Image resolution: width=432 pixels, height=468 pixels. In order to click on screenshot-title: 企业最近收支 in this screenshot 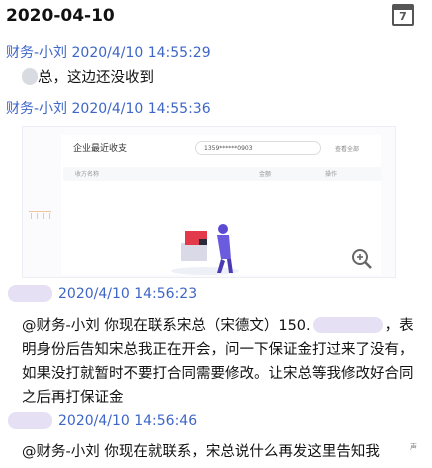, I will do `click(100, 149)`.